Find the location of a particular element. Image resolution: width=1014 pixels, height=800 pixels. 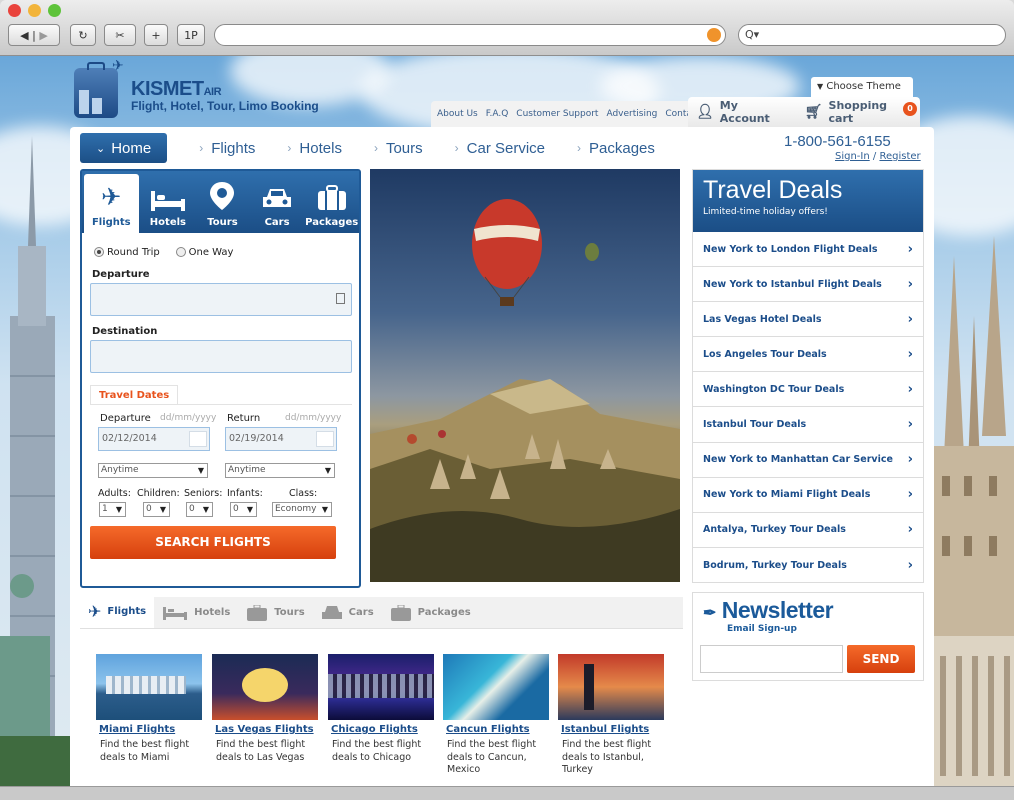

class-select: Economy is located at coordinates (302, 509).